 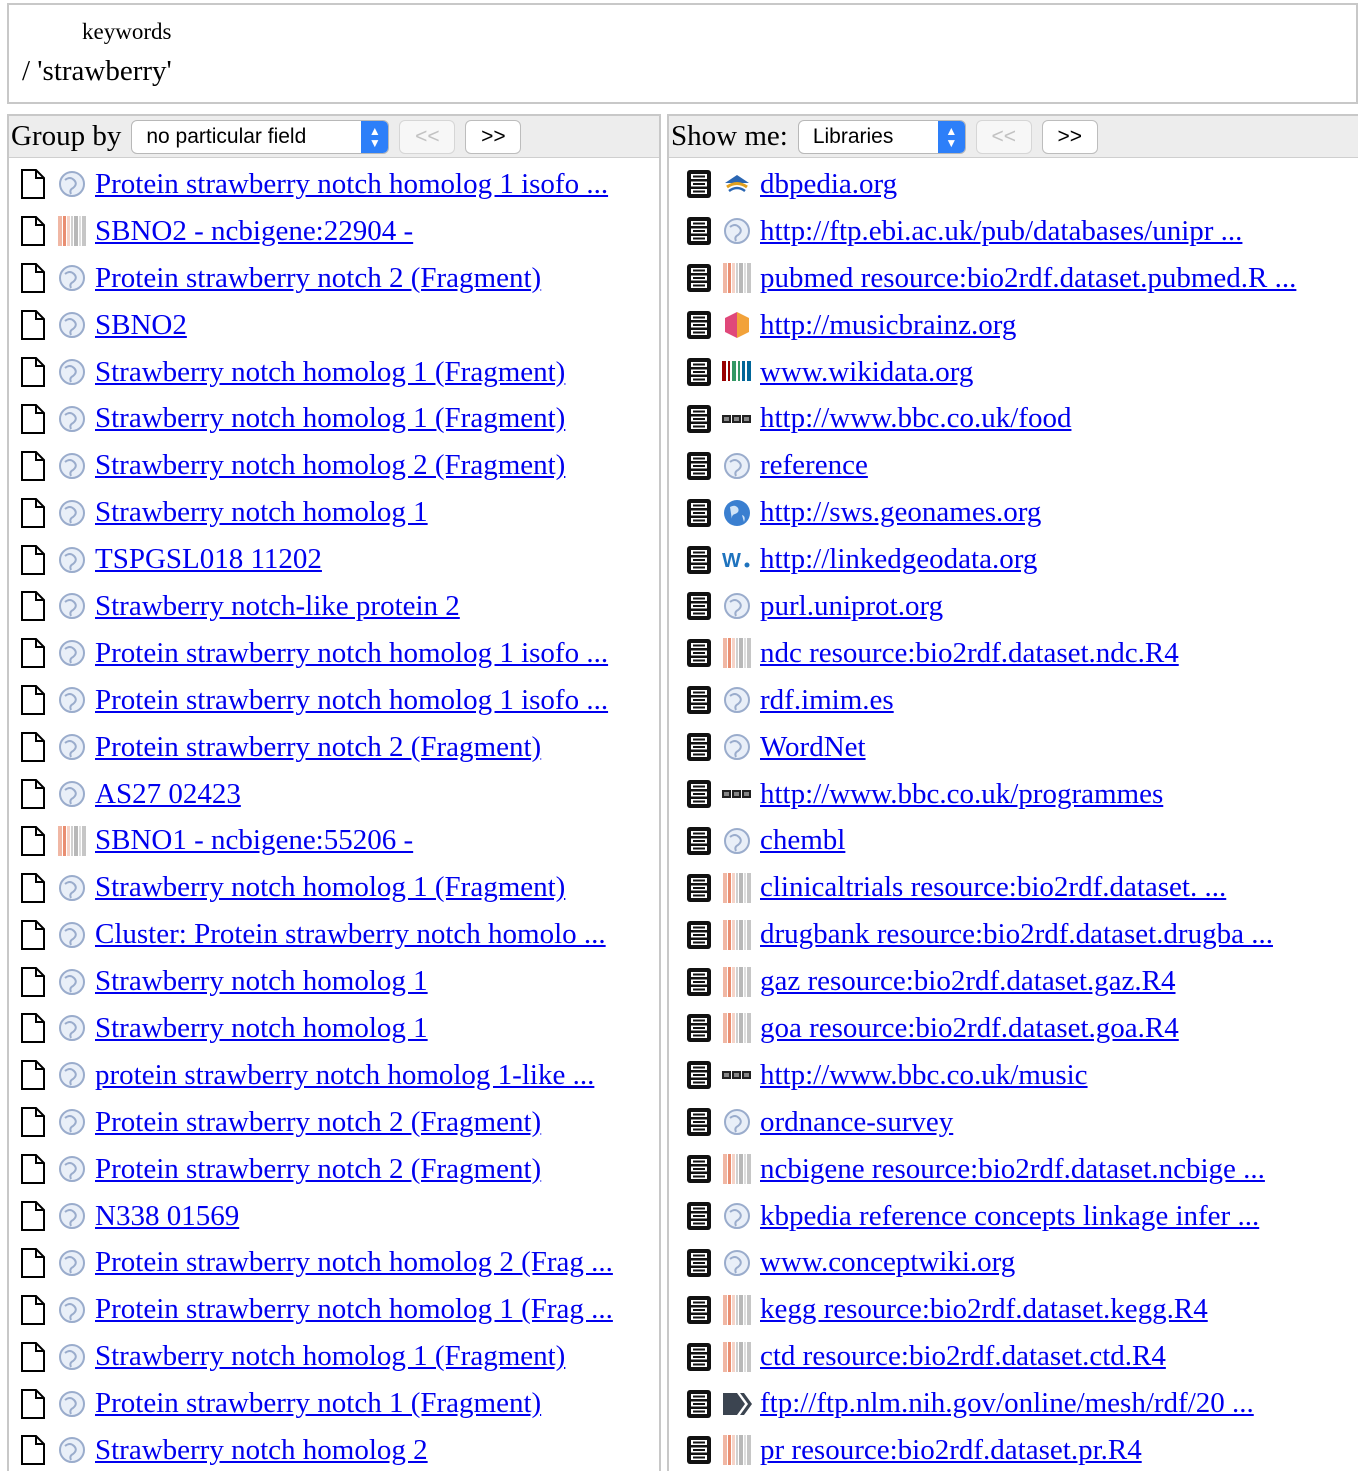 What do you see at coordinates (851, 606) in the screenshot?
I see `library-link: purl.uniprot.org` at bounding box center [851, 606].